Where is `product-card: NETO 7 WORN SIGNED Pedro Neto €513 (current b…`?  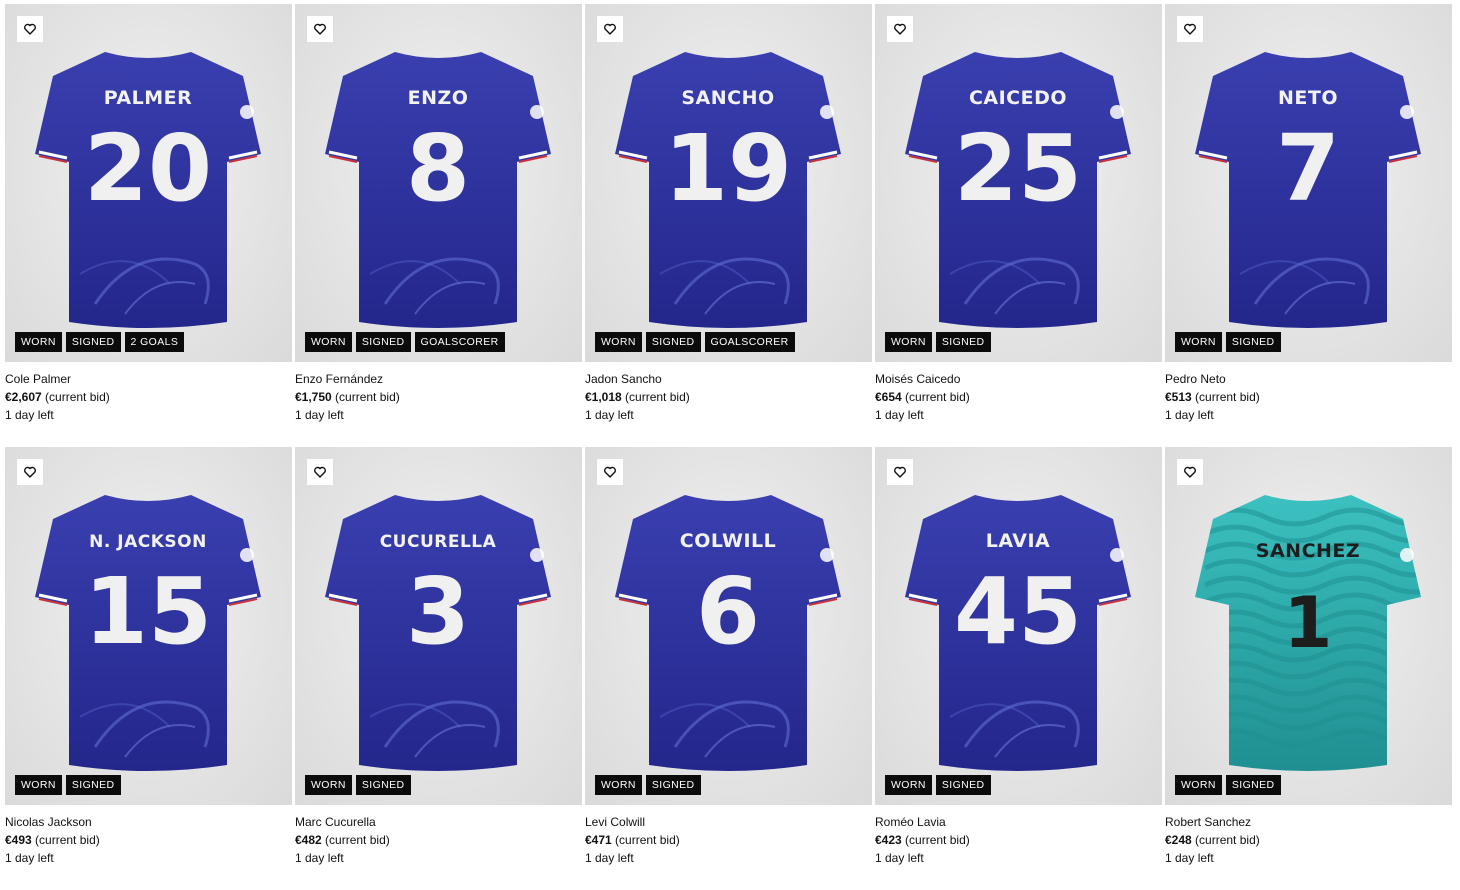
product-card: NETO 7 WORN SIGNED Pedro Neto €513 (current b… is located at coordinates (1308, 225).